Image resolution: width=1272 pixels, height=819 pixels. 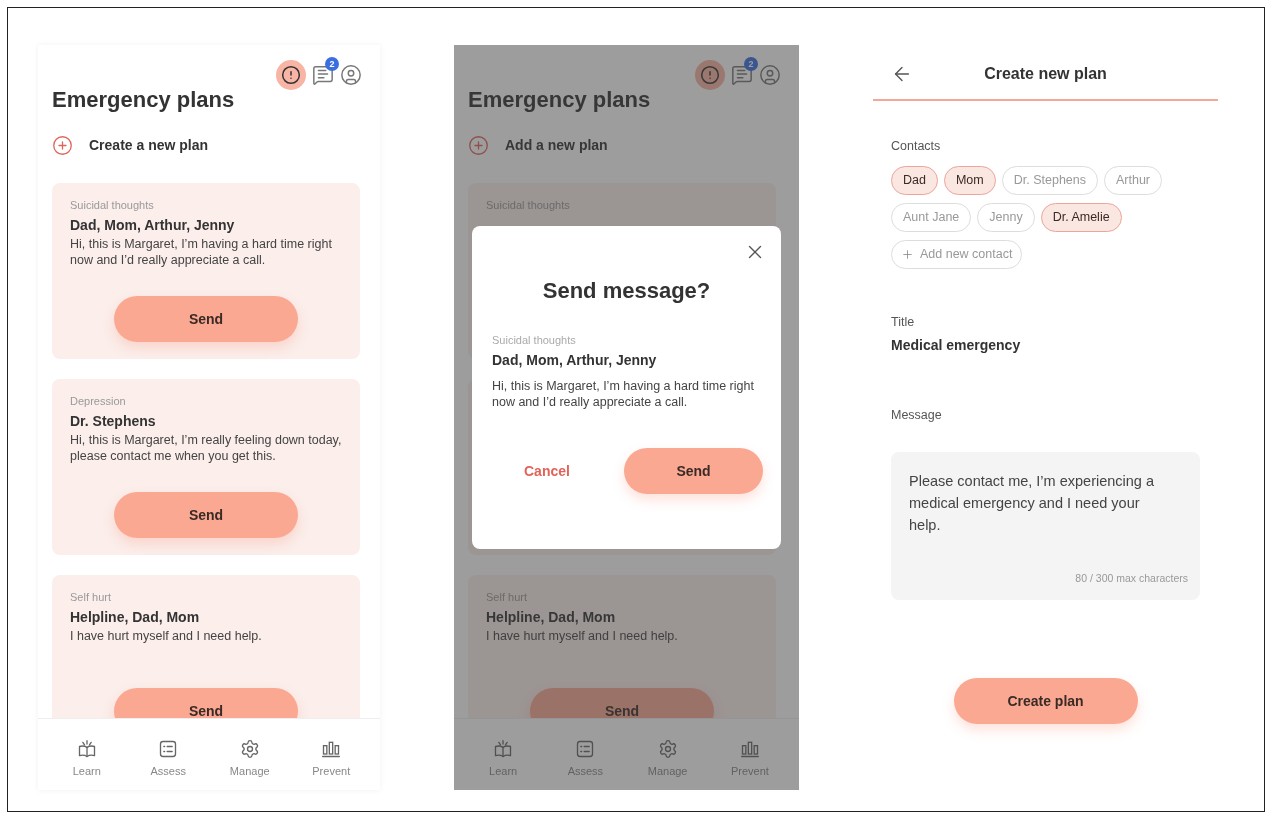 I want to click on create-plan-link: Create a new plan, so click(x=216, y=145).